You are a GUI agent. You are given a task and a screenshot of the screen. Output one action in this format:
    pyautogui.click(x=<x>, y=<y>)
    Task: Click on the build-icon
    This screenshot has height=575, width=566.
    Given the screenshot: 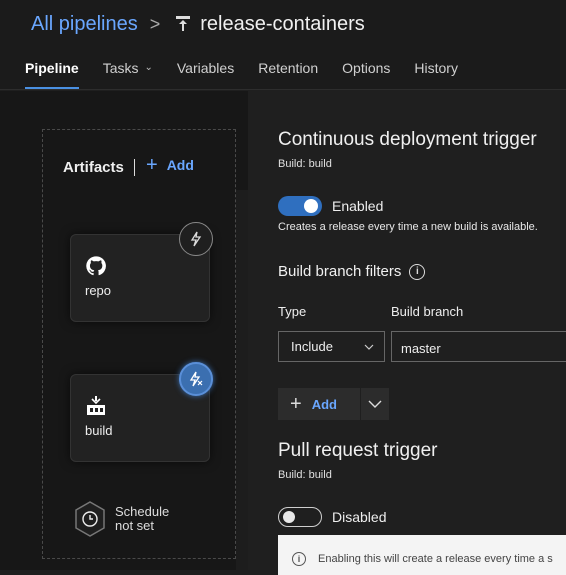 What is the action you would take?
    pyautogui.click(x=96, y=405)
    